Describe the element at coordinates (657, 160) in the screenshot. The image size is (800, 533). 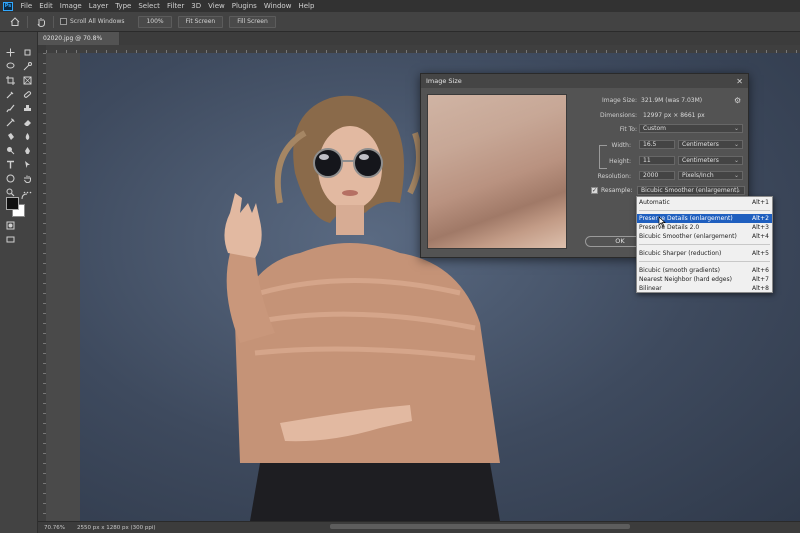
I see `height-input: 11` at that location.